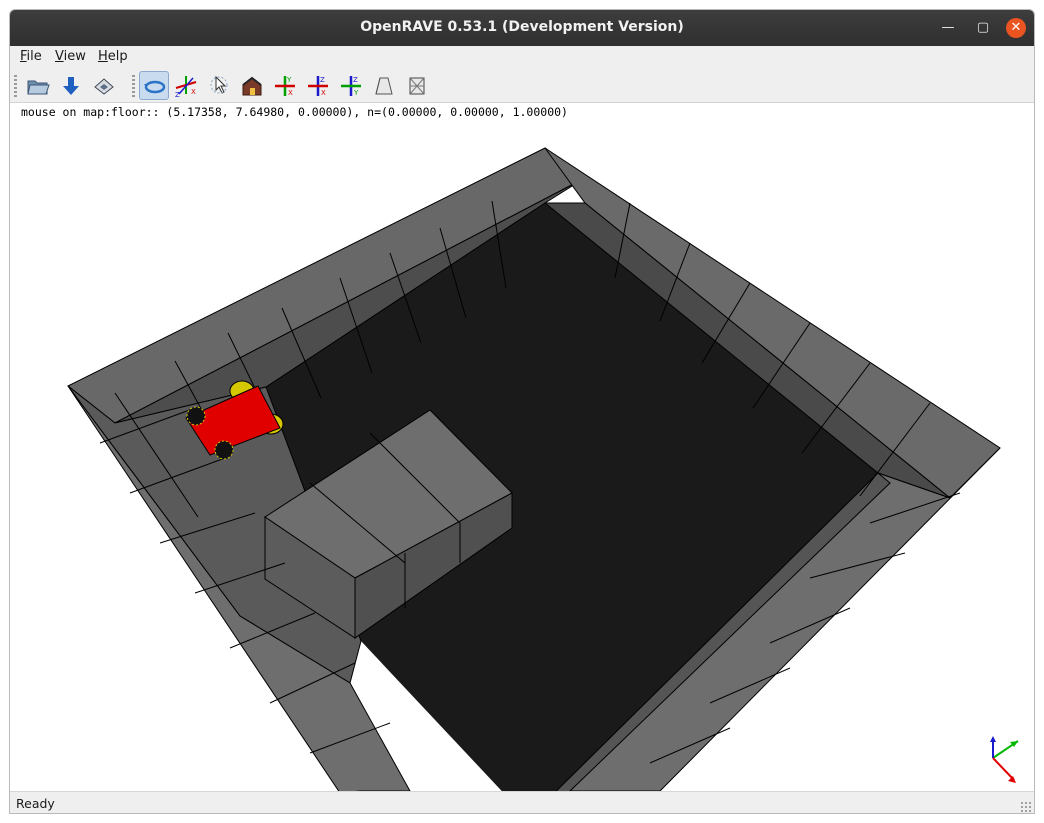  I want to click on axes-zx-icon: ZX, so click(318, 85).